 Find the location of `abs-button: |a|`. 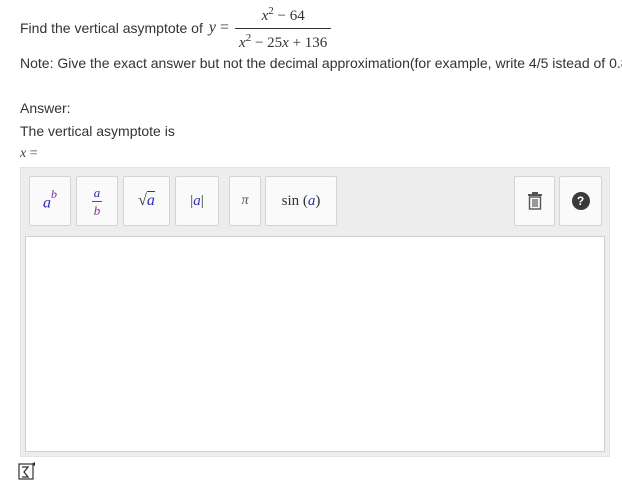

abs-button: |a| is located at coordinates (197, 201).